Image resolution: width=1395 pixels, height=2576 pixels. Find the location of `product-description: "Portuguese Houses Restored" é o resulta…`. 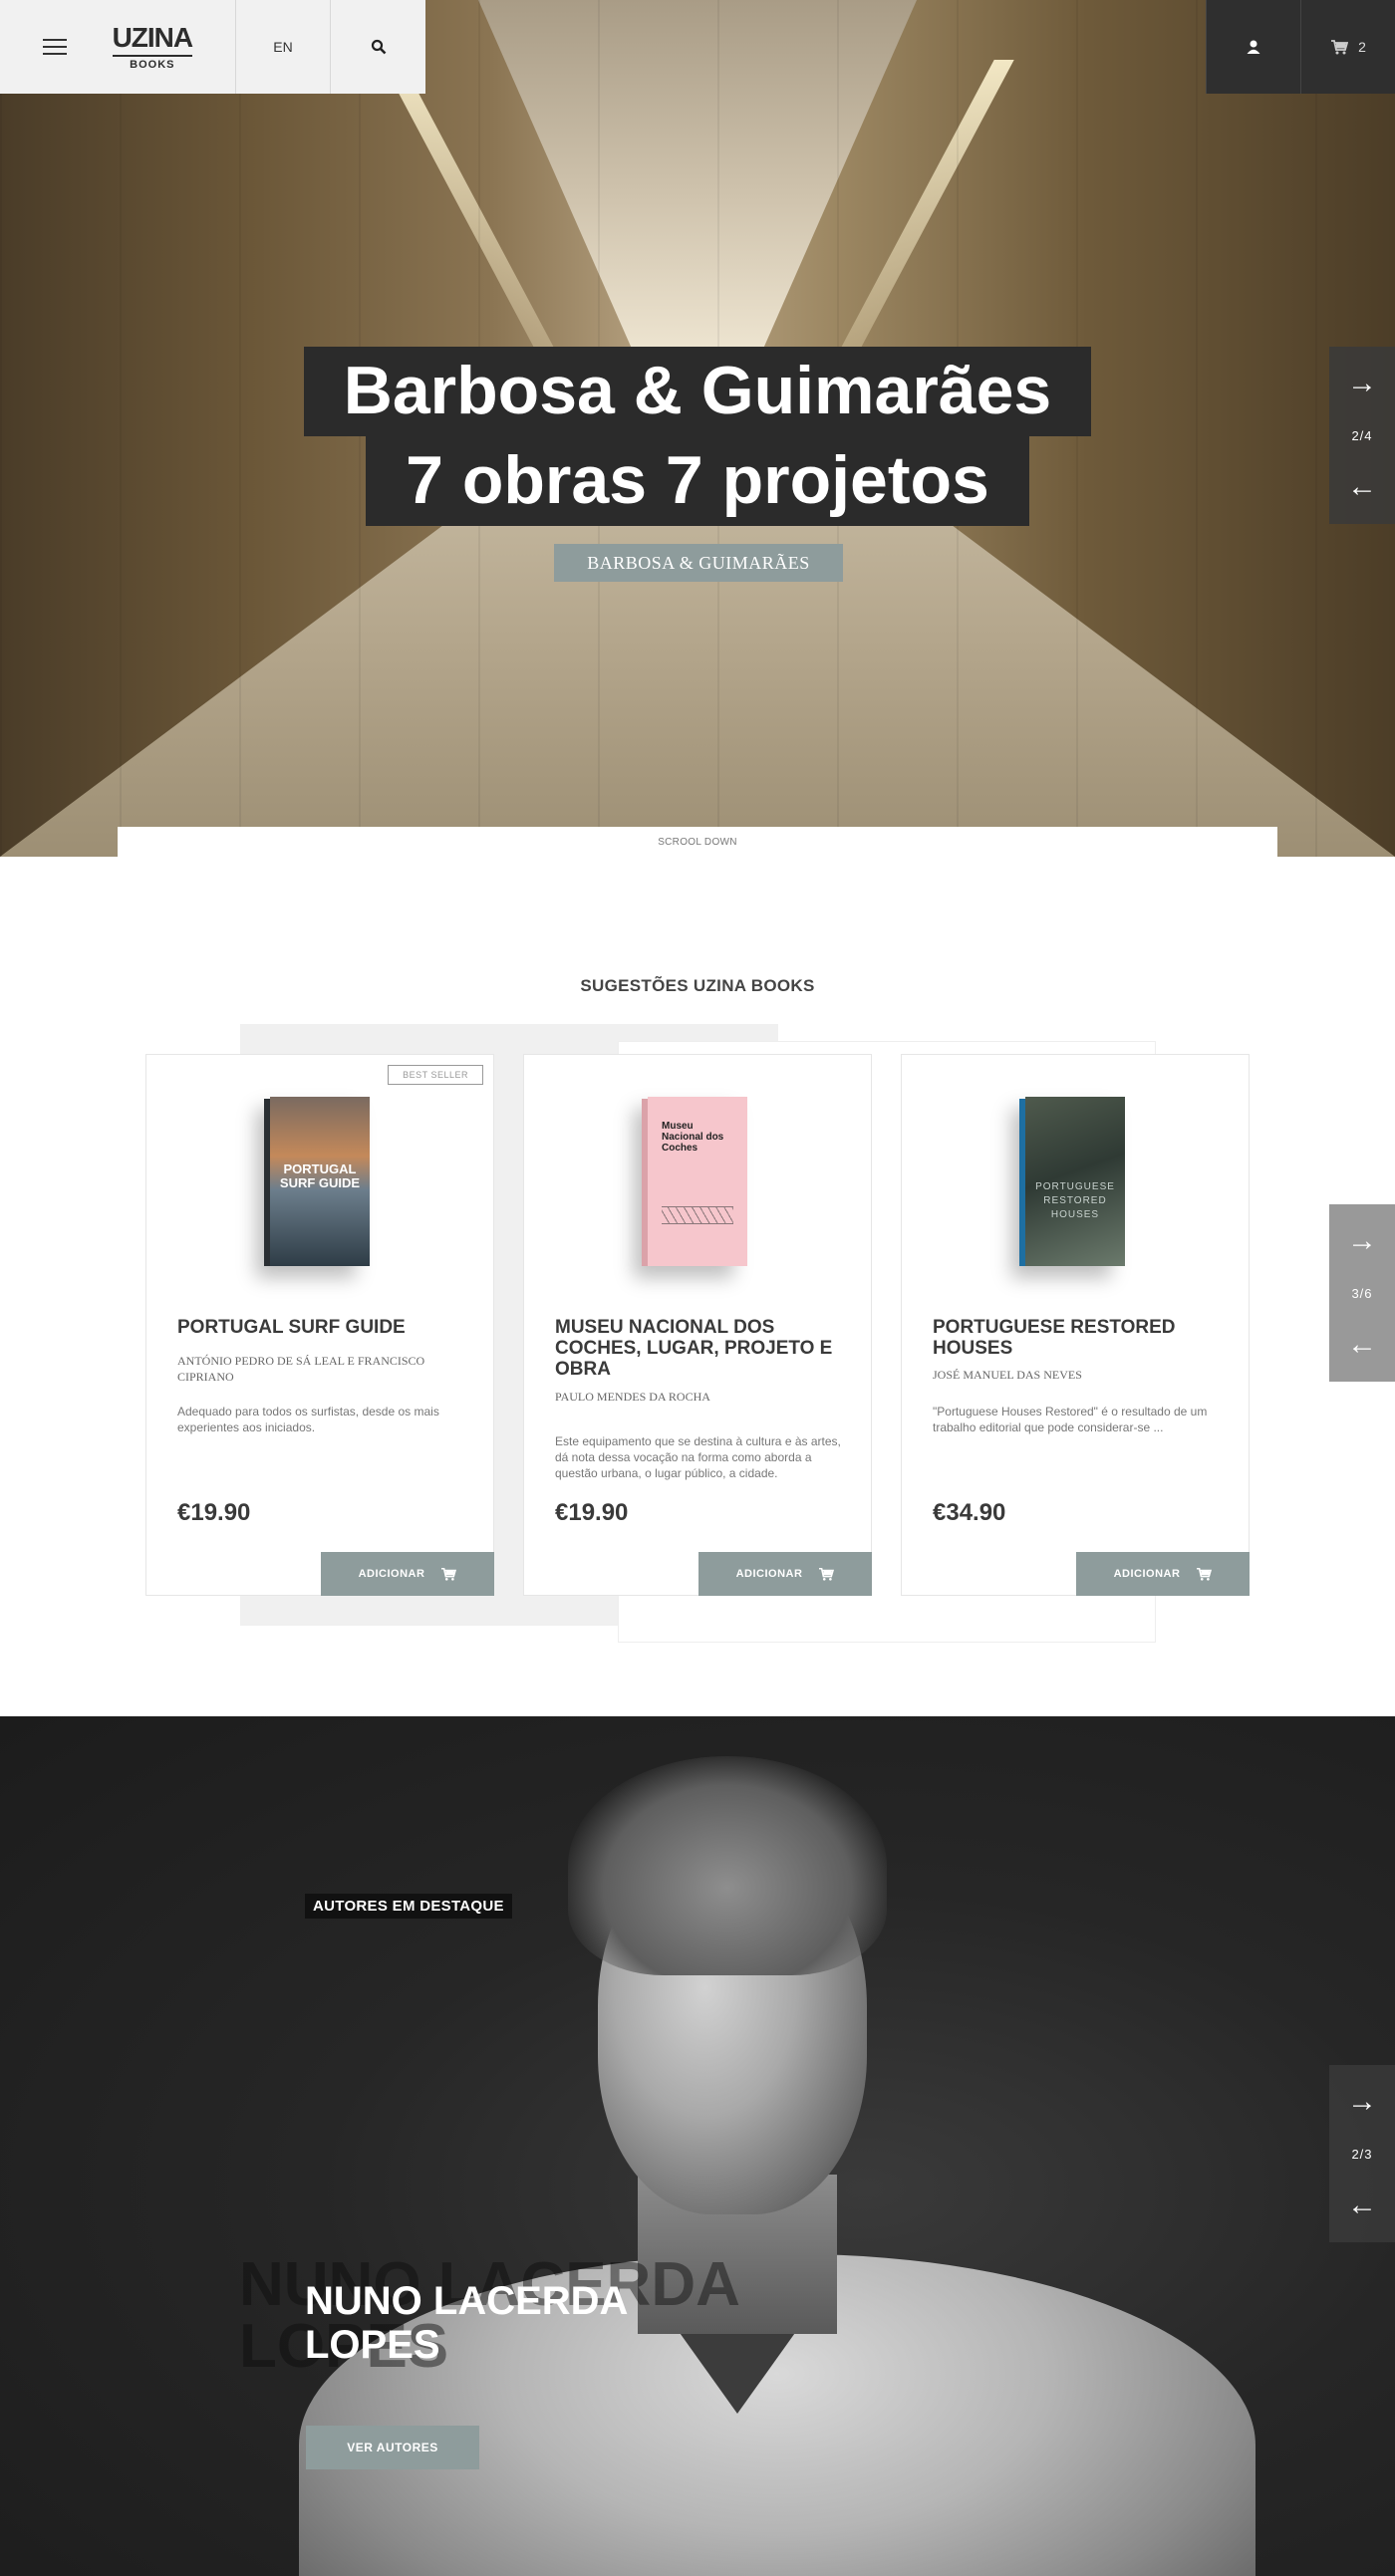

product-description: "Portuguese Houses Restored" é o resulta… is located at coordinates (1070, 1420).